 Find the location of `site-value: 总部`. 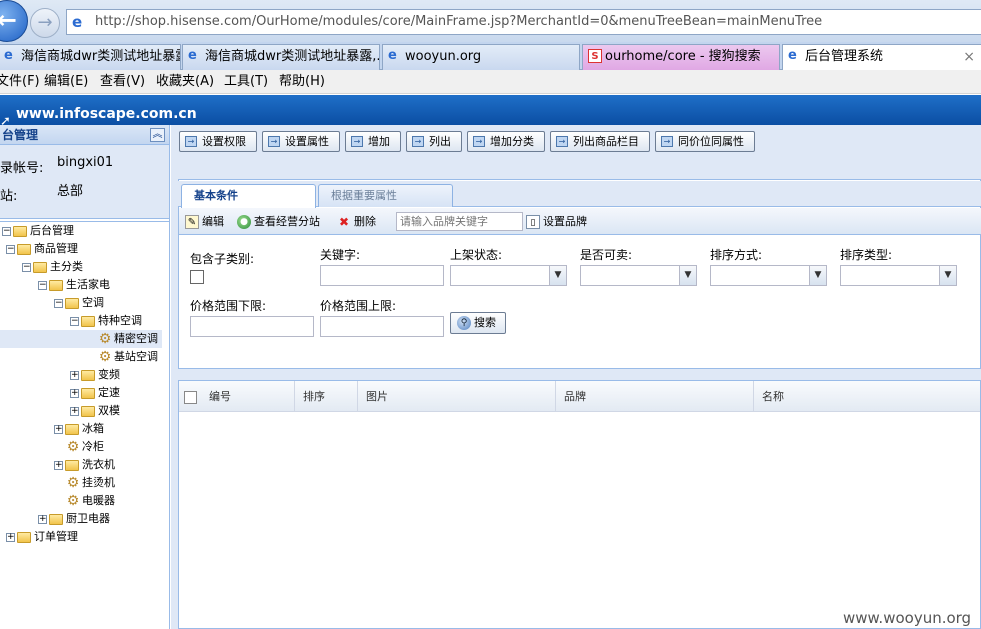

site-value: 总部 is located at coordinates (70, 191).